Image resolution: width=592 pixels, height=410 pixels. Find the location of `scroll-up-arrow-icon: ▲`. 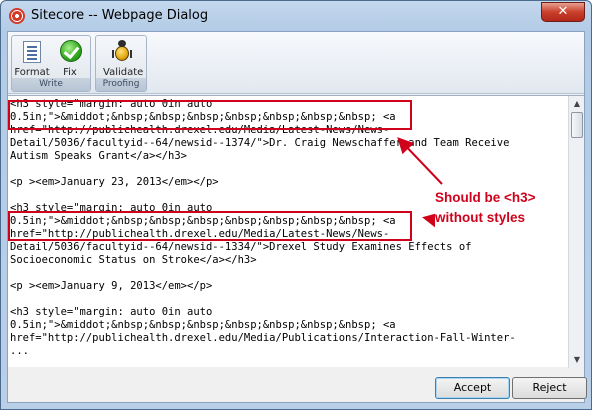

scroll-up-arrow-icon: ▲ is located at coordinates (577, 104).